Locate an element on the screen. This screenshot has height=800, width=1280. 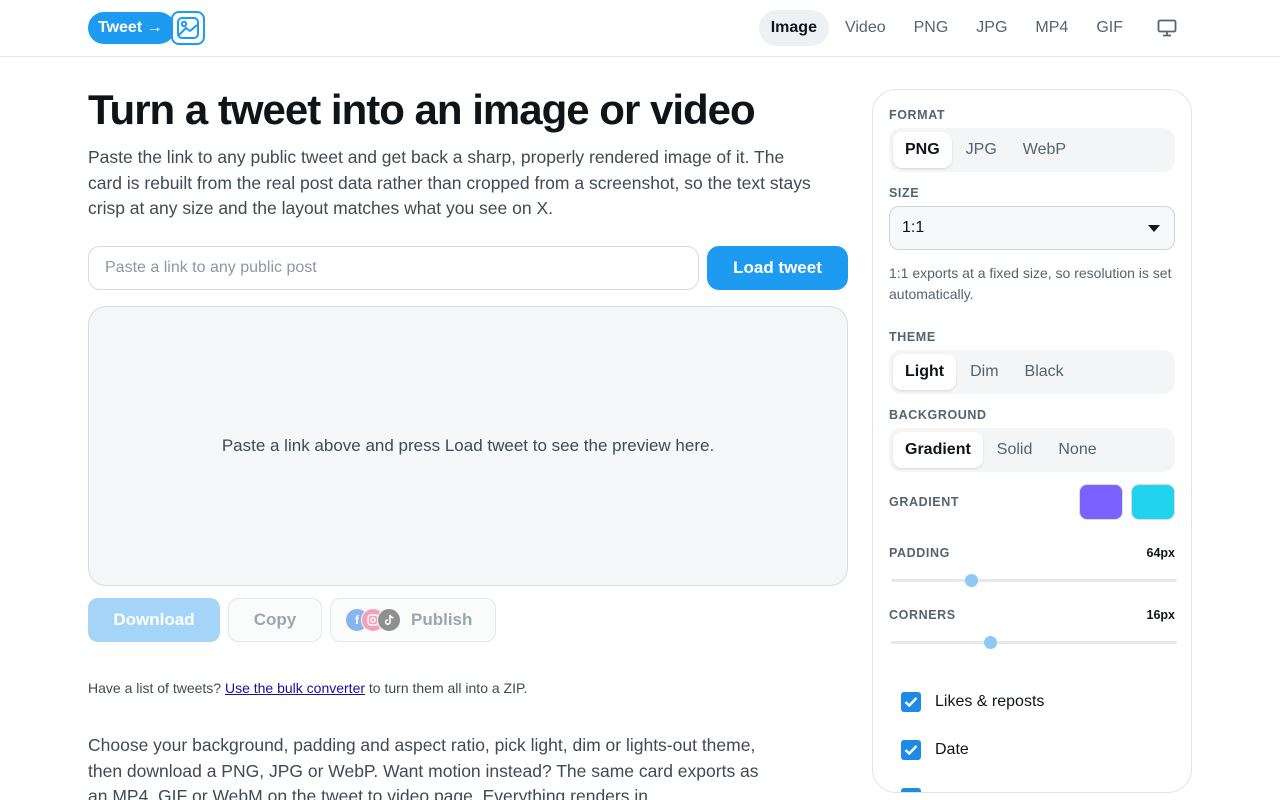
corners-slider-thumb is located at coordinates (990, 642).